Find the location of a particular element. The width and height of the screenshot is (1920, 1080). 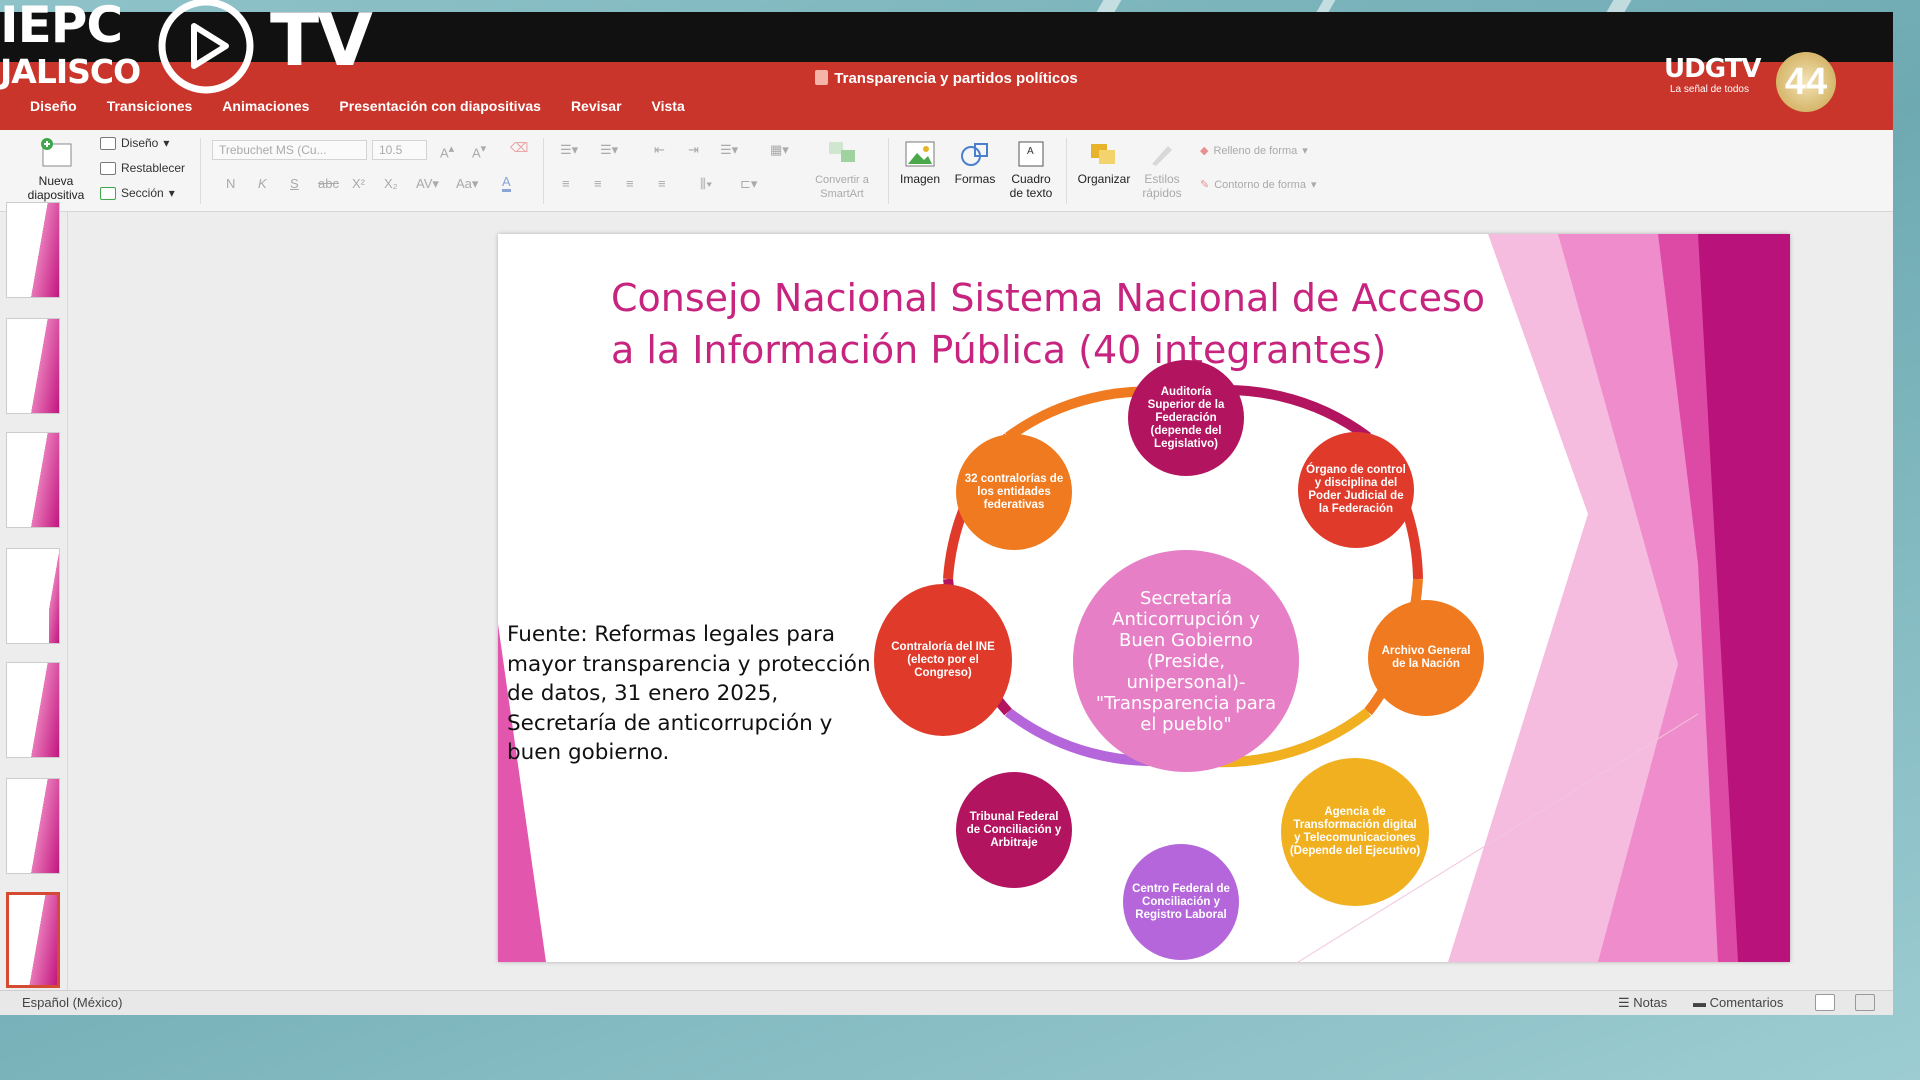

status-bar: Español (México) ☰ Notas ▬ Comentarios is located at coordinates (946, 1002).